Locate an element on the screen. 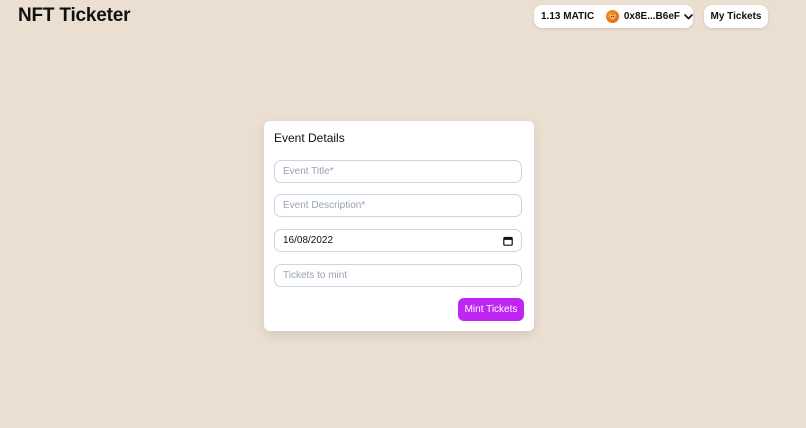 This screenshot has height=428, width=806. event-date-value: 16/08/2022 is located at coordinates (308, 240).